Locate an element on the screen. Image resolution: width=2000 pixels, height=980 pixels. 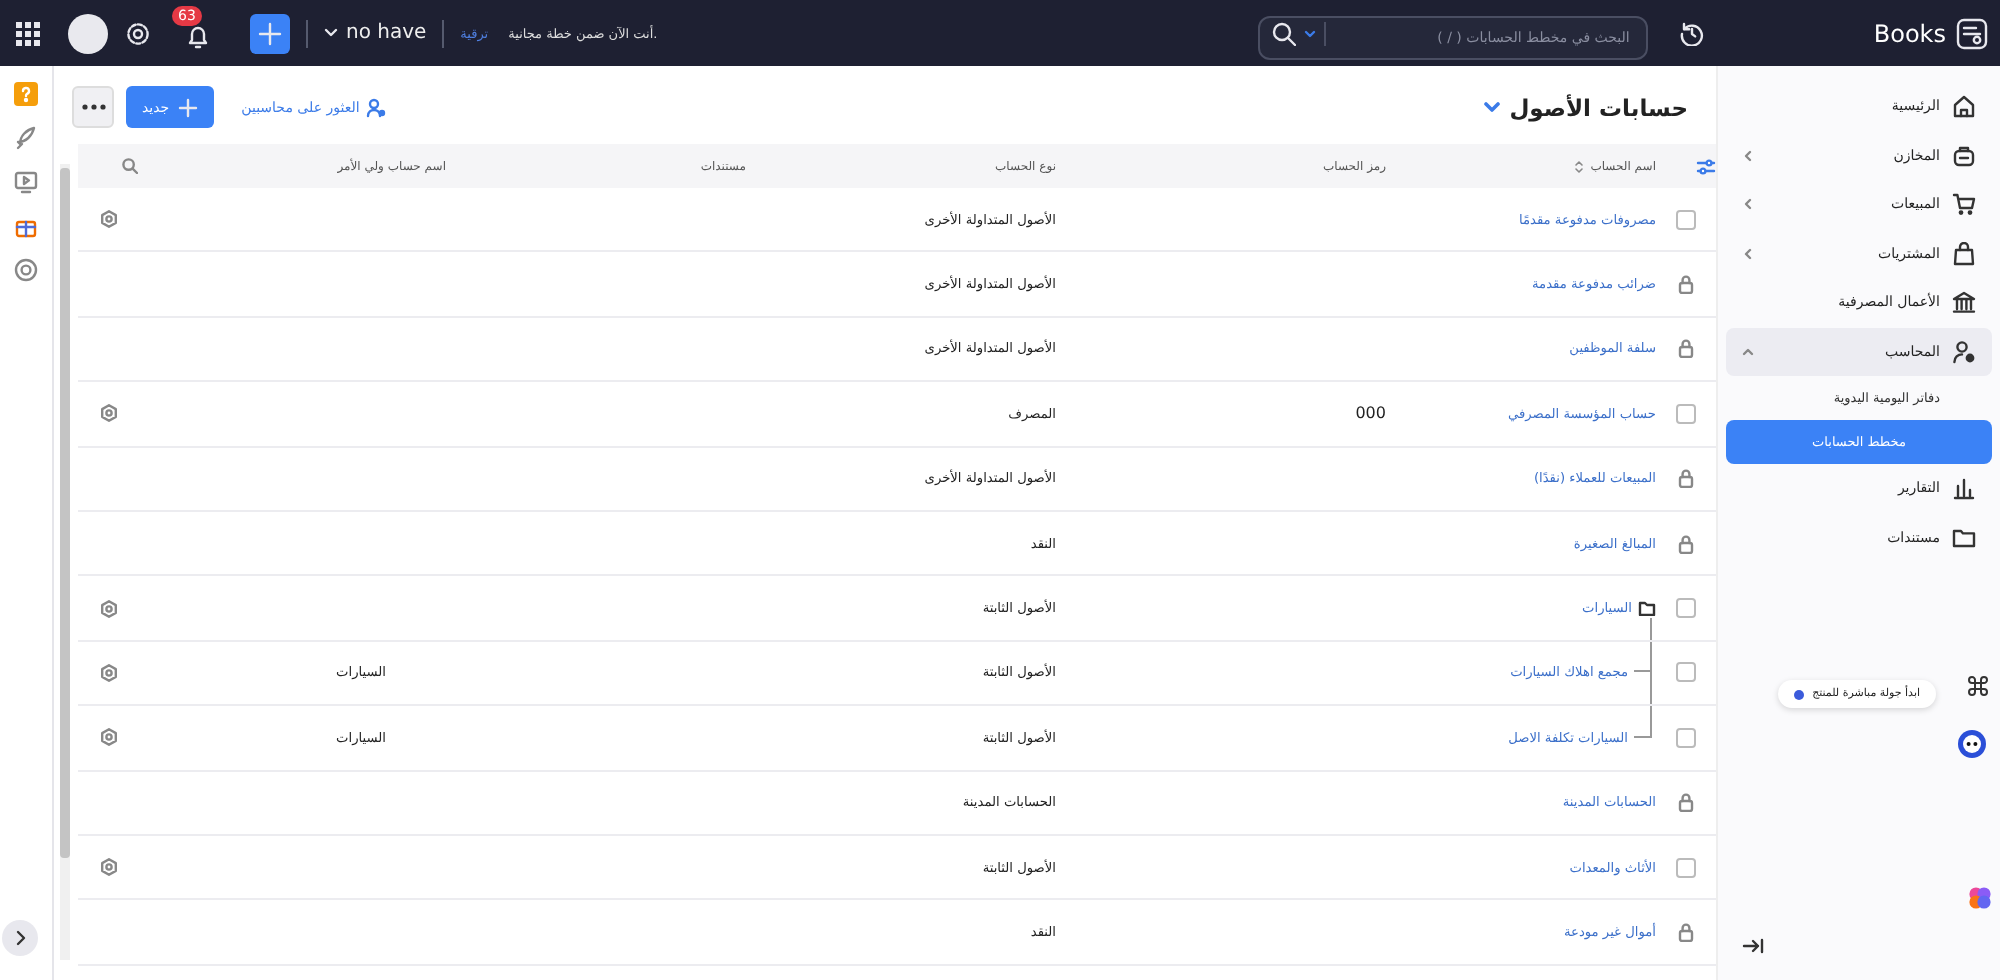
app-name: Books is located at coordinates (1909, 33).